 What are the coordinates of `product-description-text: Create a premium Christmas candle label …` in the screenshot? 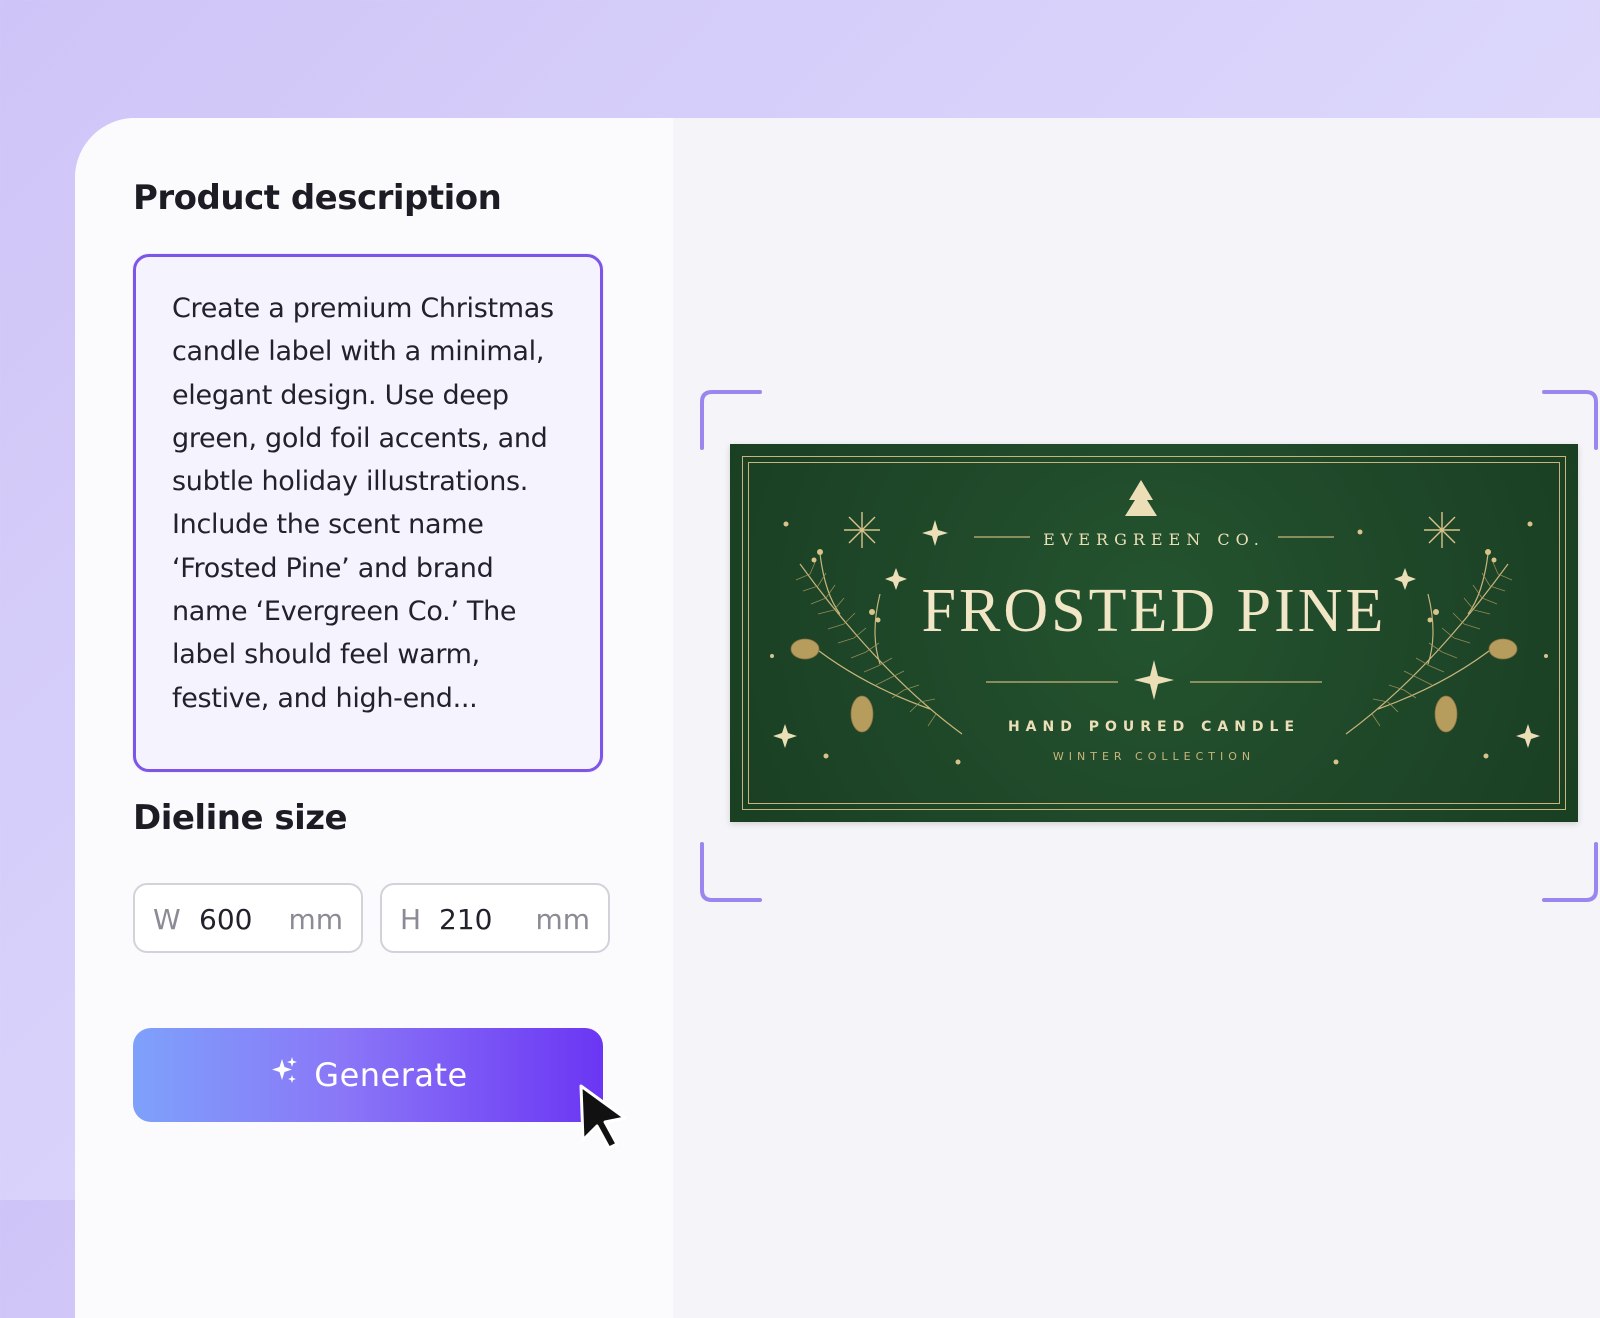 It's located at (363, 503).